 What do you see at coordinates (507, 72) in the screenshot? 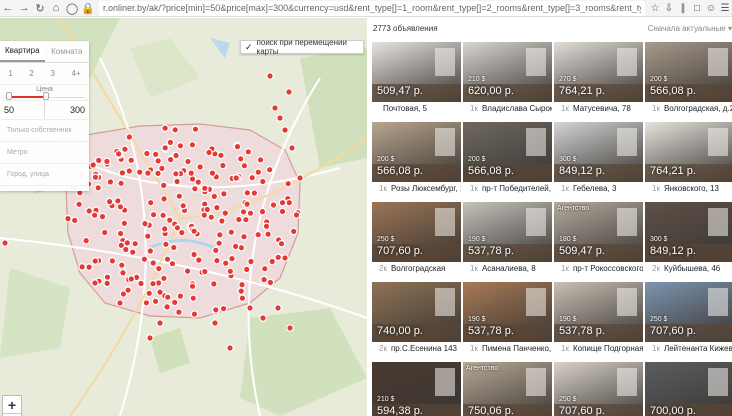
I see `listing-photo: 210 $ 620,00 р.` at bounding box center [507, 72].